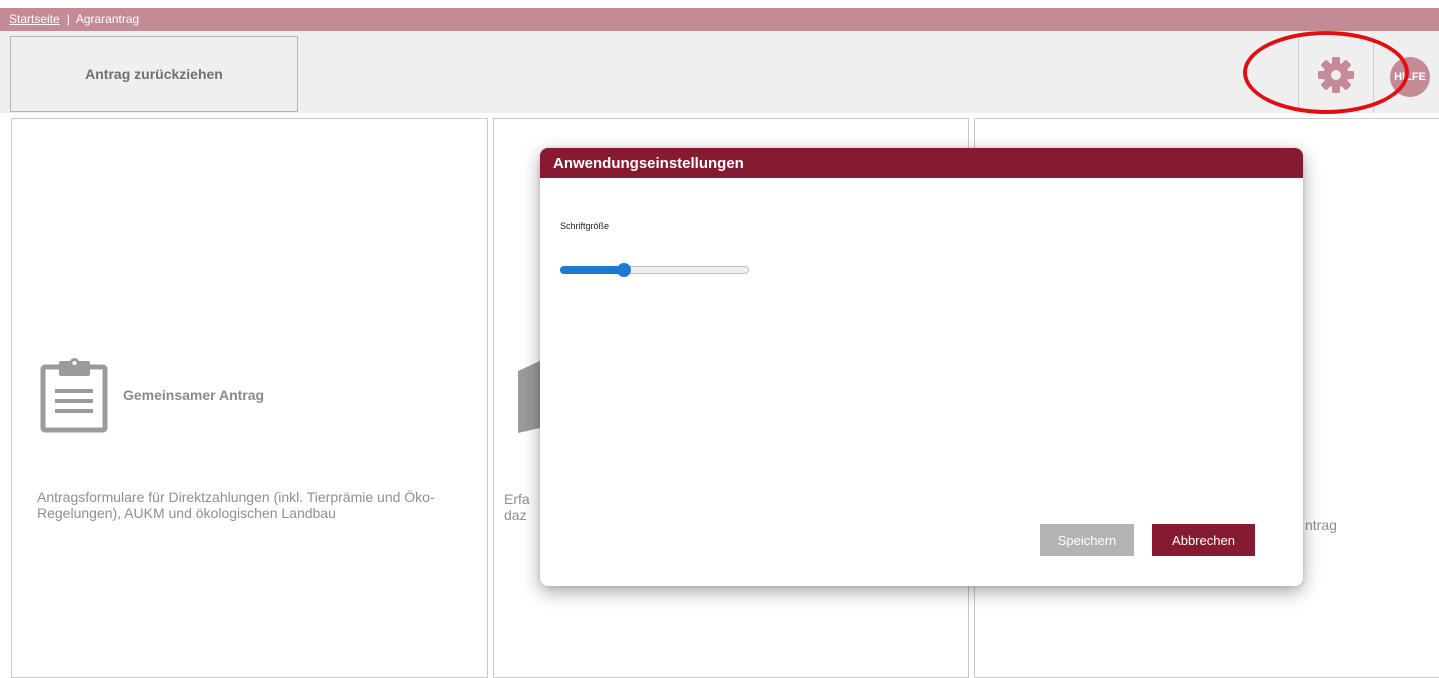 The height and width of the screenshot is (678, 1439). I want to click on toolbar: Antrag zurückziehen HILFE, so click(719, 72).